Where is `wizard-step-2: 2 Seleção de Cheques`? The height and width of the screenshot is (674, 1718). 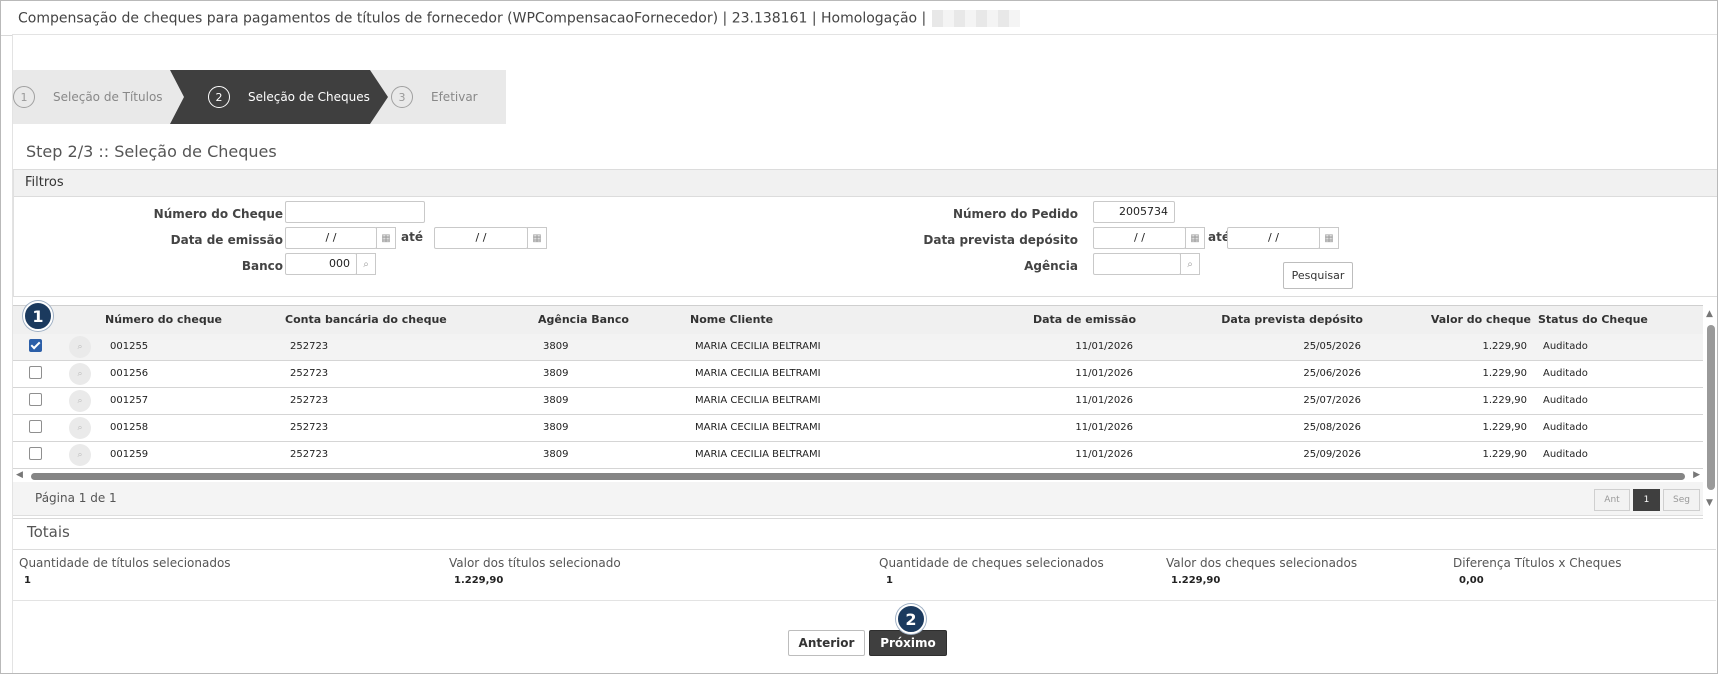
wizard-step-2: 2 Seleção de Cheques is located at coordinates (289, 97).